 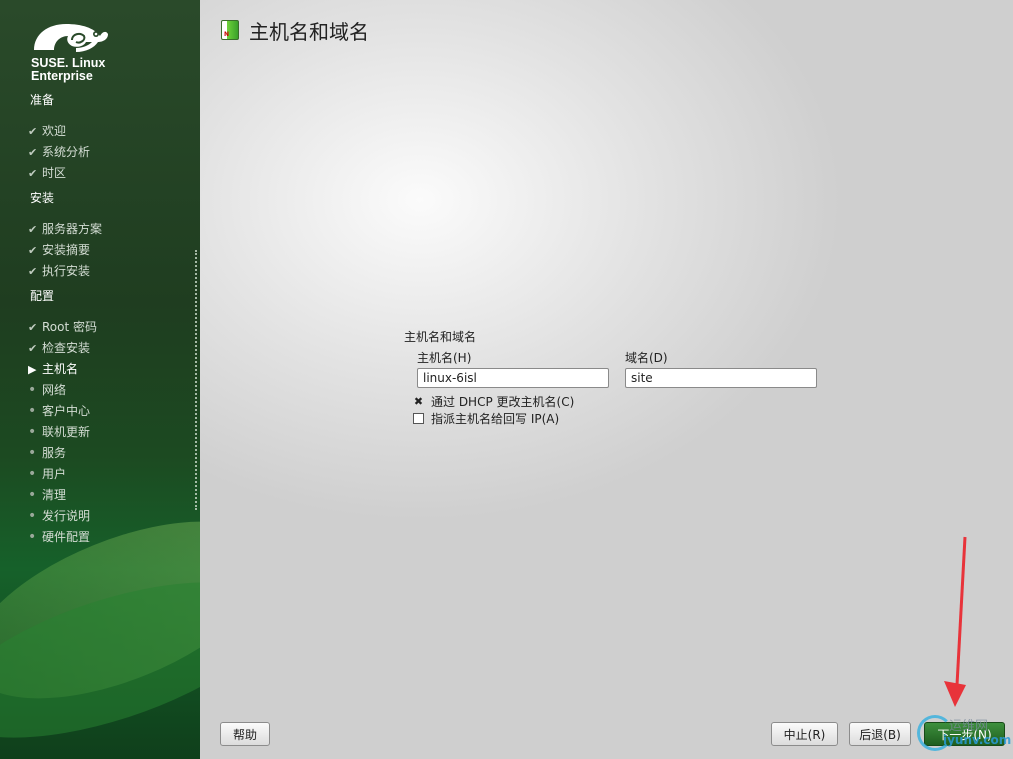 I want to click on step-label: 主机名, so click(x=60, y=369).